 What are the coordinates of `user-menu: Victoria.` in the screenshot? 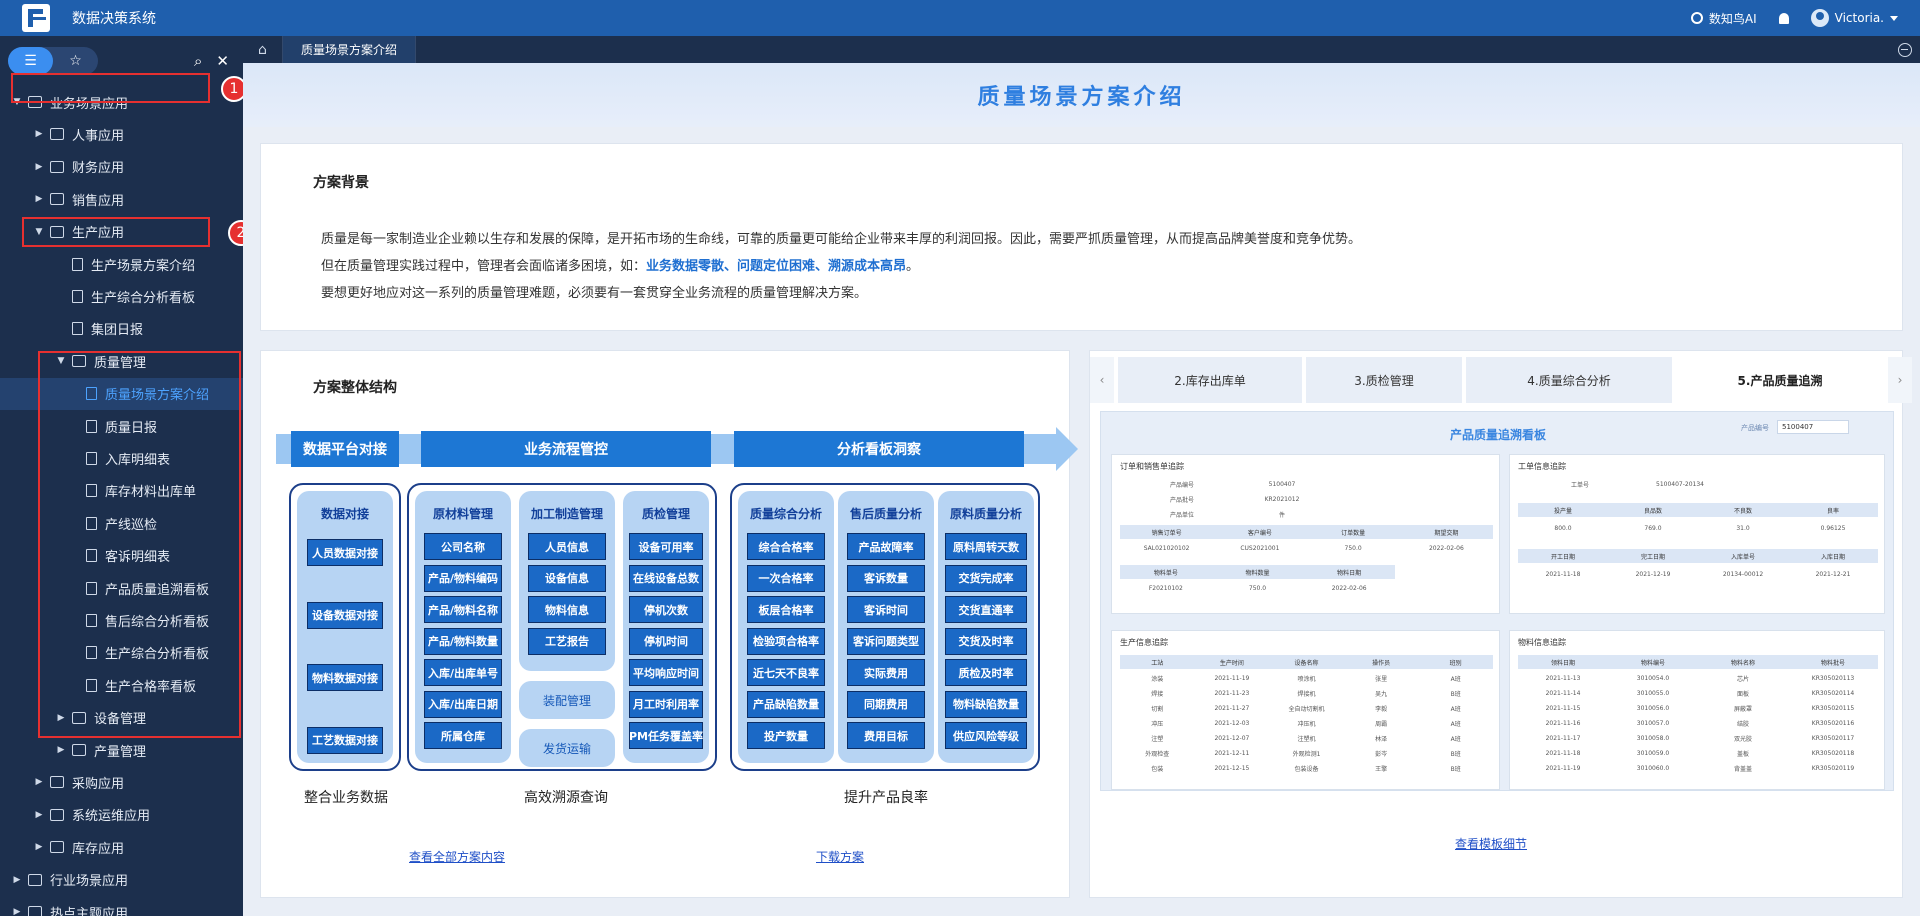 It's located at (1854, 18).